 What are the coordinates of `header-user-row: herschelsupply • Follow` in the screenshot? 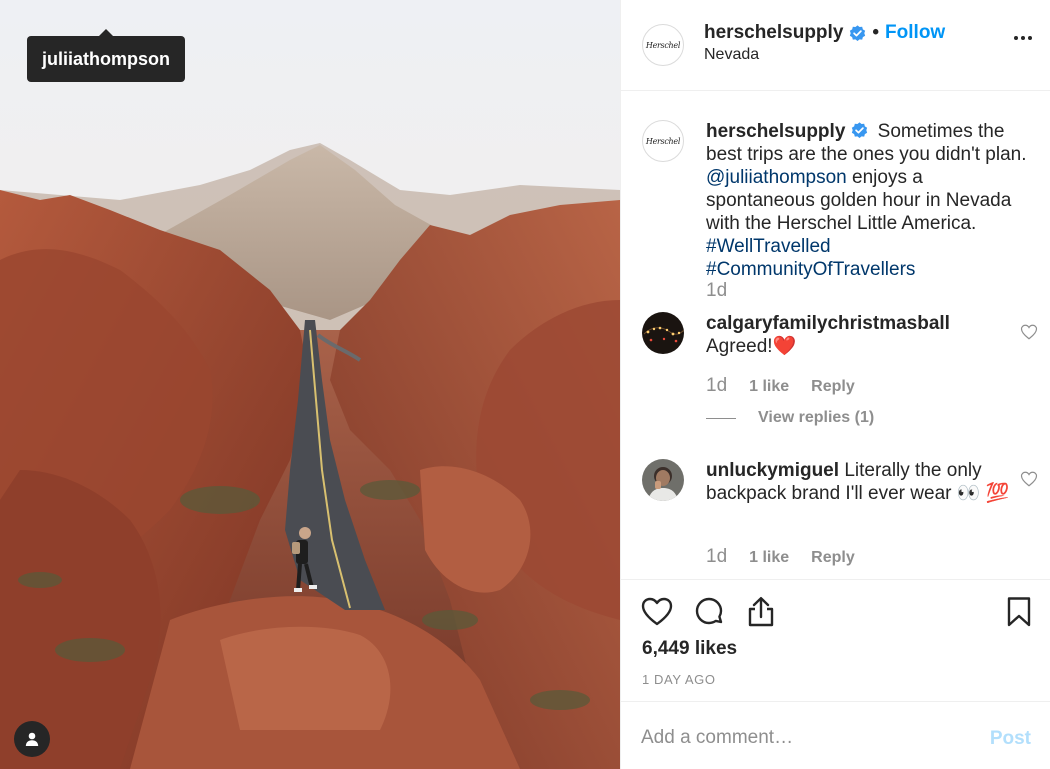 It's located at (824, 33).